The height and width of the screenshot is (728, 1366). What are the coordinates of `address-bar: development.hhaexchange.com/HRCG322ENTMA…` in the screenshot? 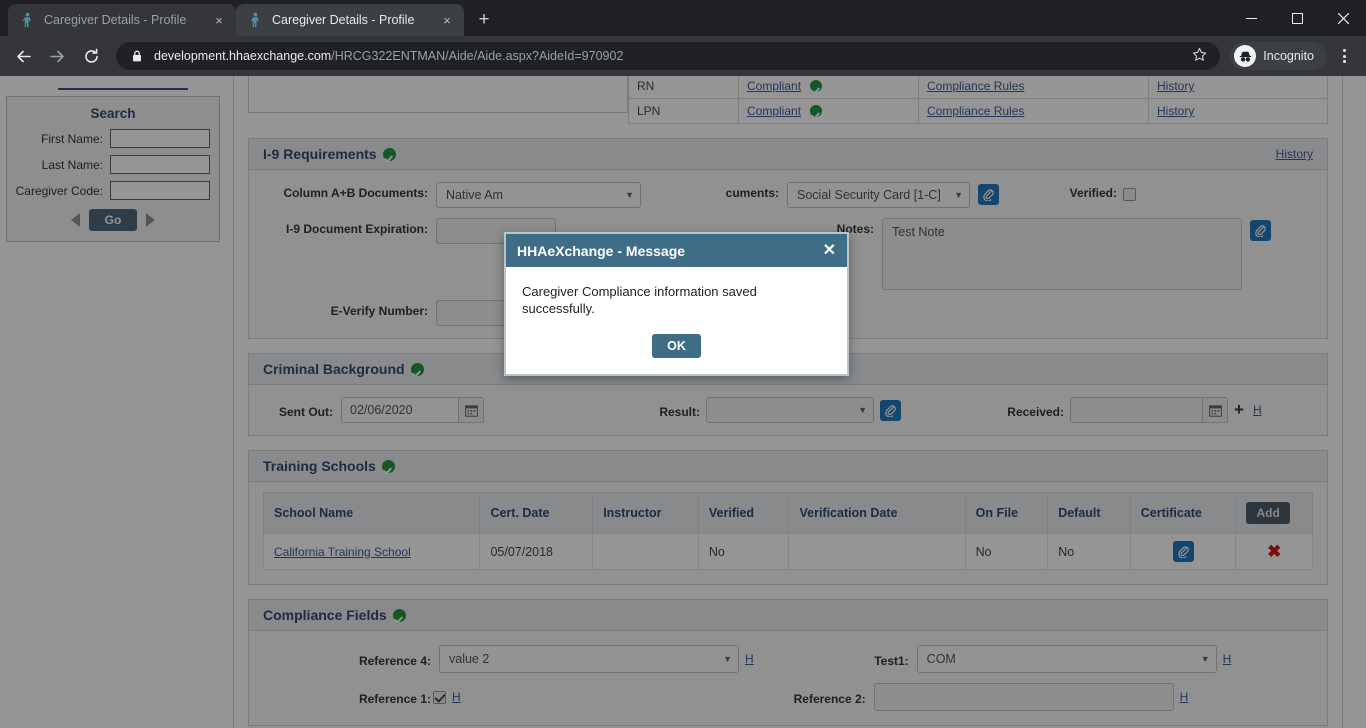 It's located at (668, 56).